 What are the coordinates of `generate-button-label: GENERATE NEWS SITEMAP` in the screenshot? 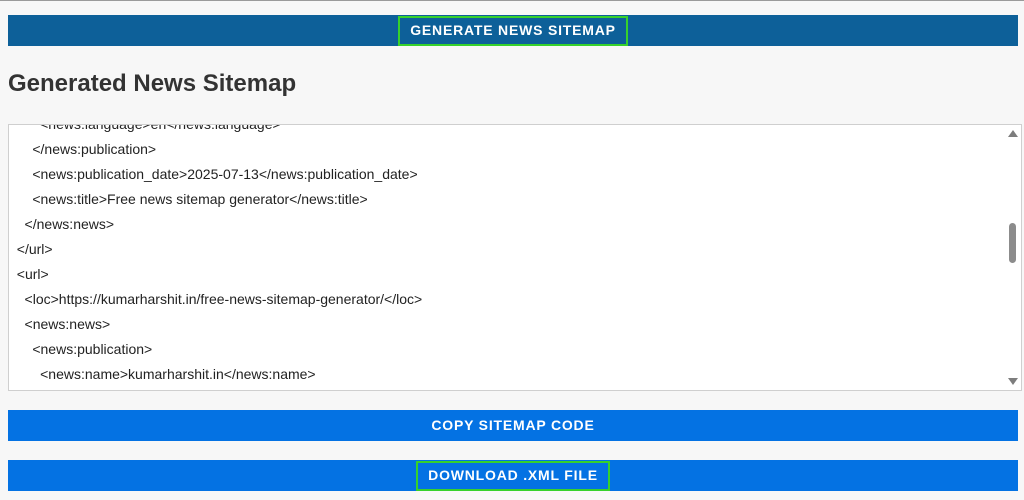 It's located at (513, 30).